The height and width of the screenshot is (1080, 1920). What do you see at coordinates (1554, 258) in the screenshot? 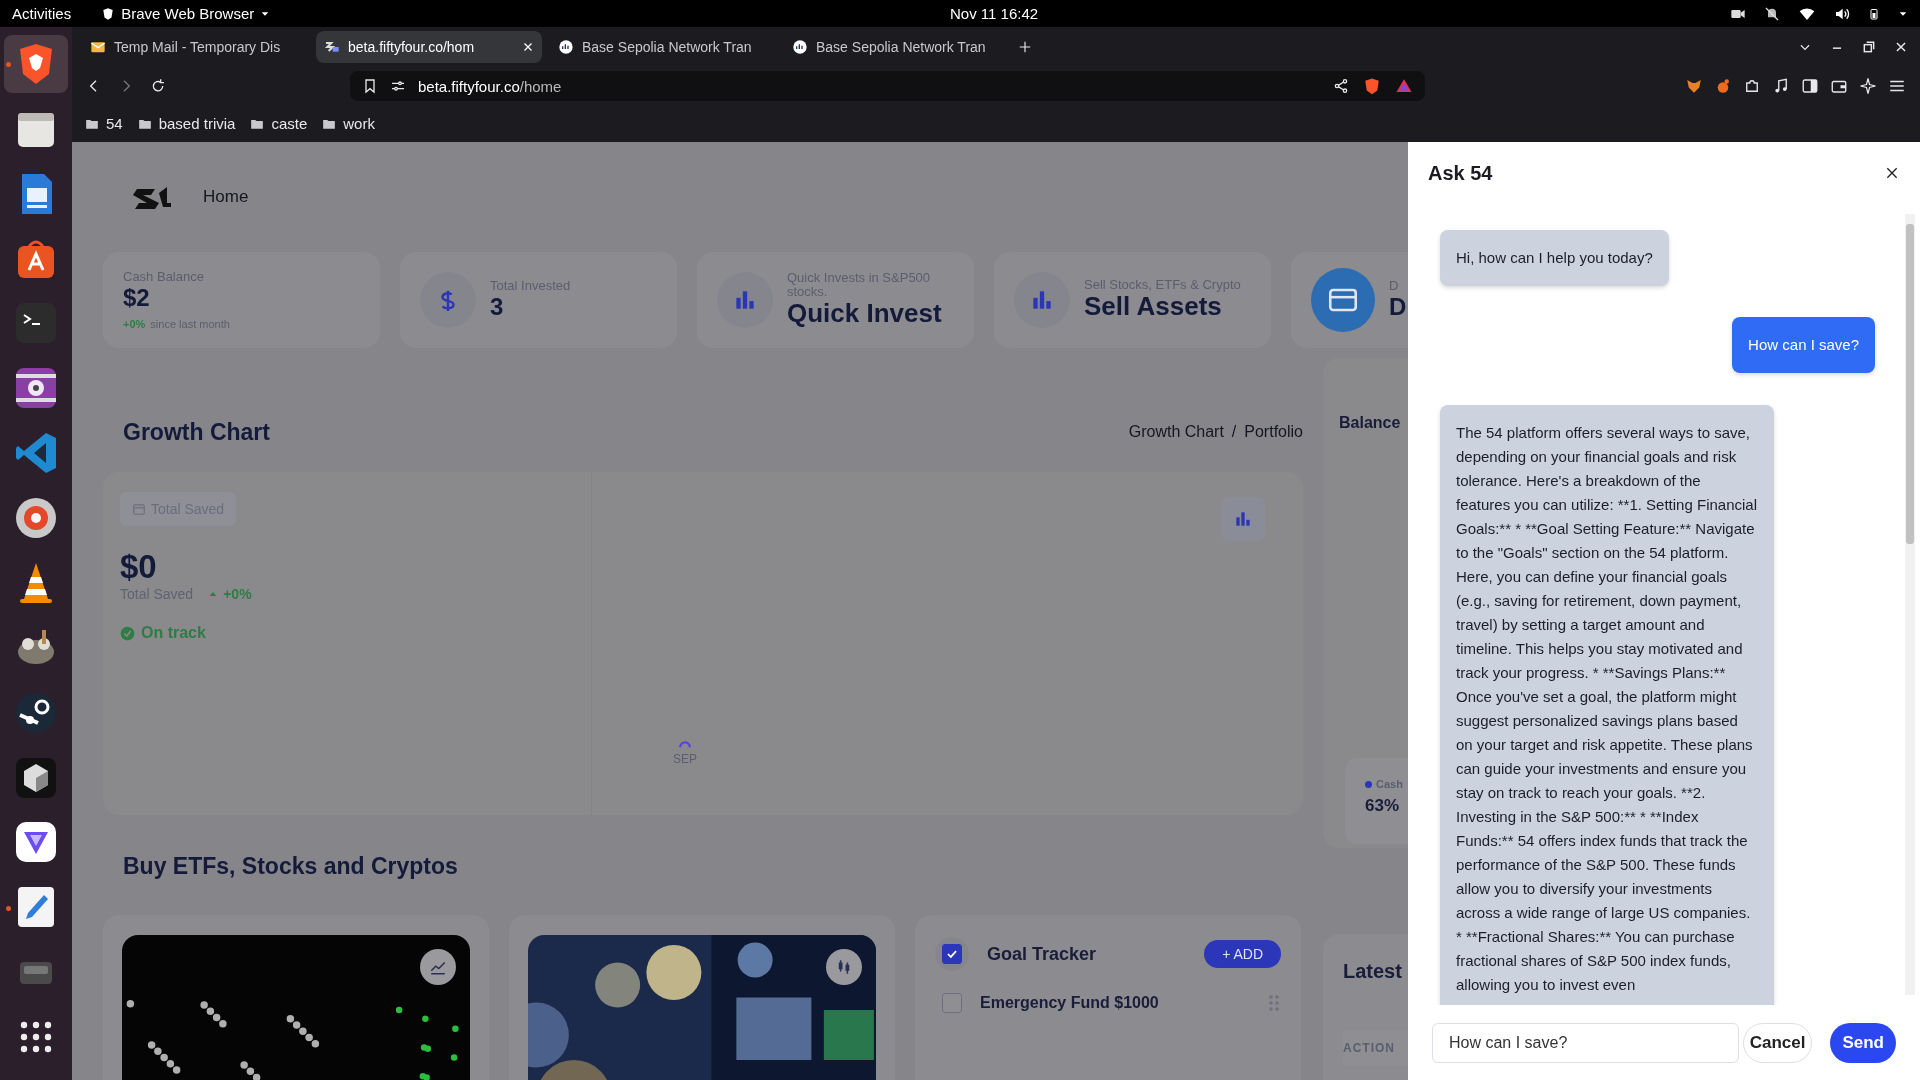
I see `chat-message: Hi, how can I help you today?` at bounding box center [1554, 258].